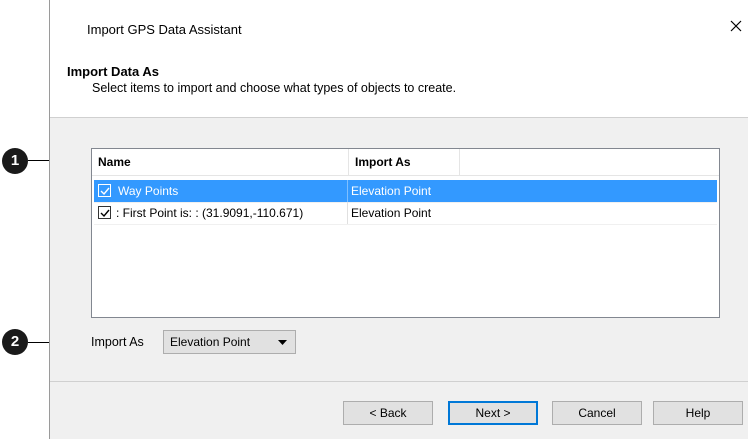 Image resolution: width=748 pixels, height=439 pixels. What do you see at coordinates (15, 161) in the screenshot?
I see `callout-1: 1` at bounding box center [15, 161].